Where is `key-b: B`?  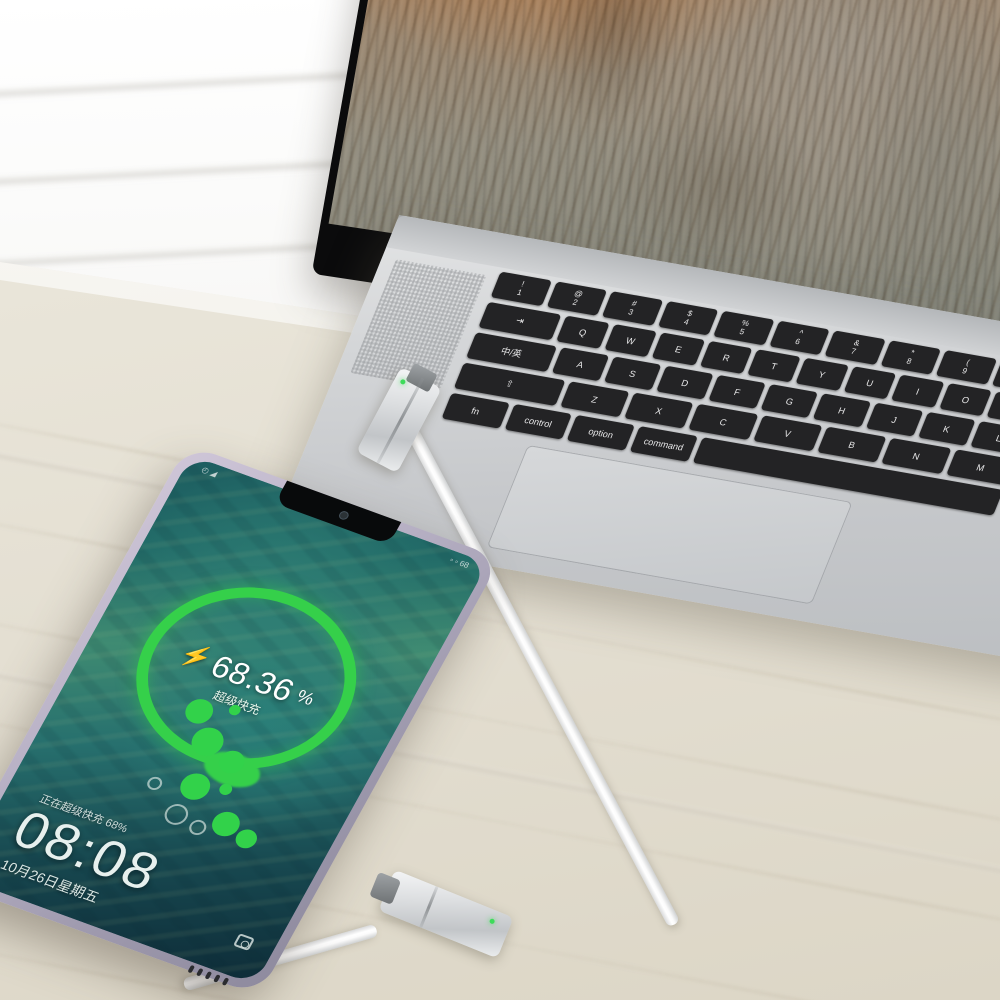
key-b: B is located at coordinates (852, 444).